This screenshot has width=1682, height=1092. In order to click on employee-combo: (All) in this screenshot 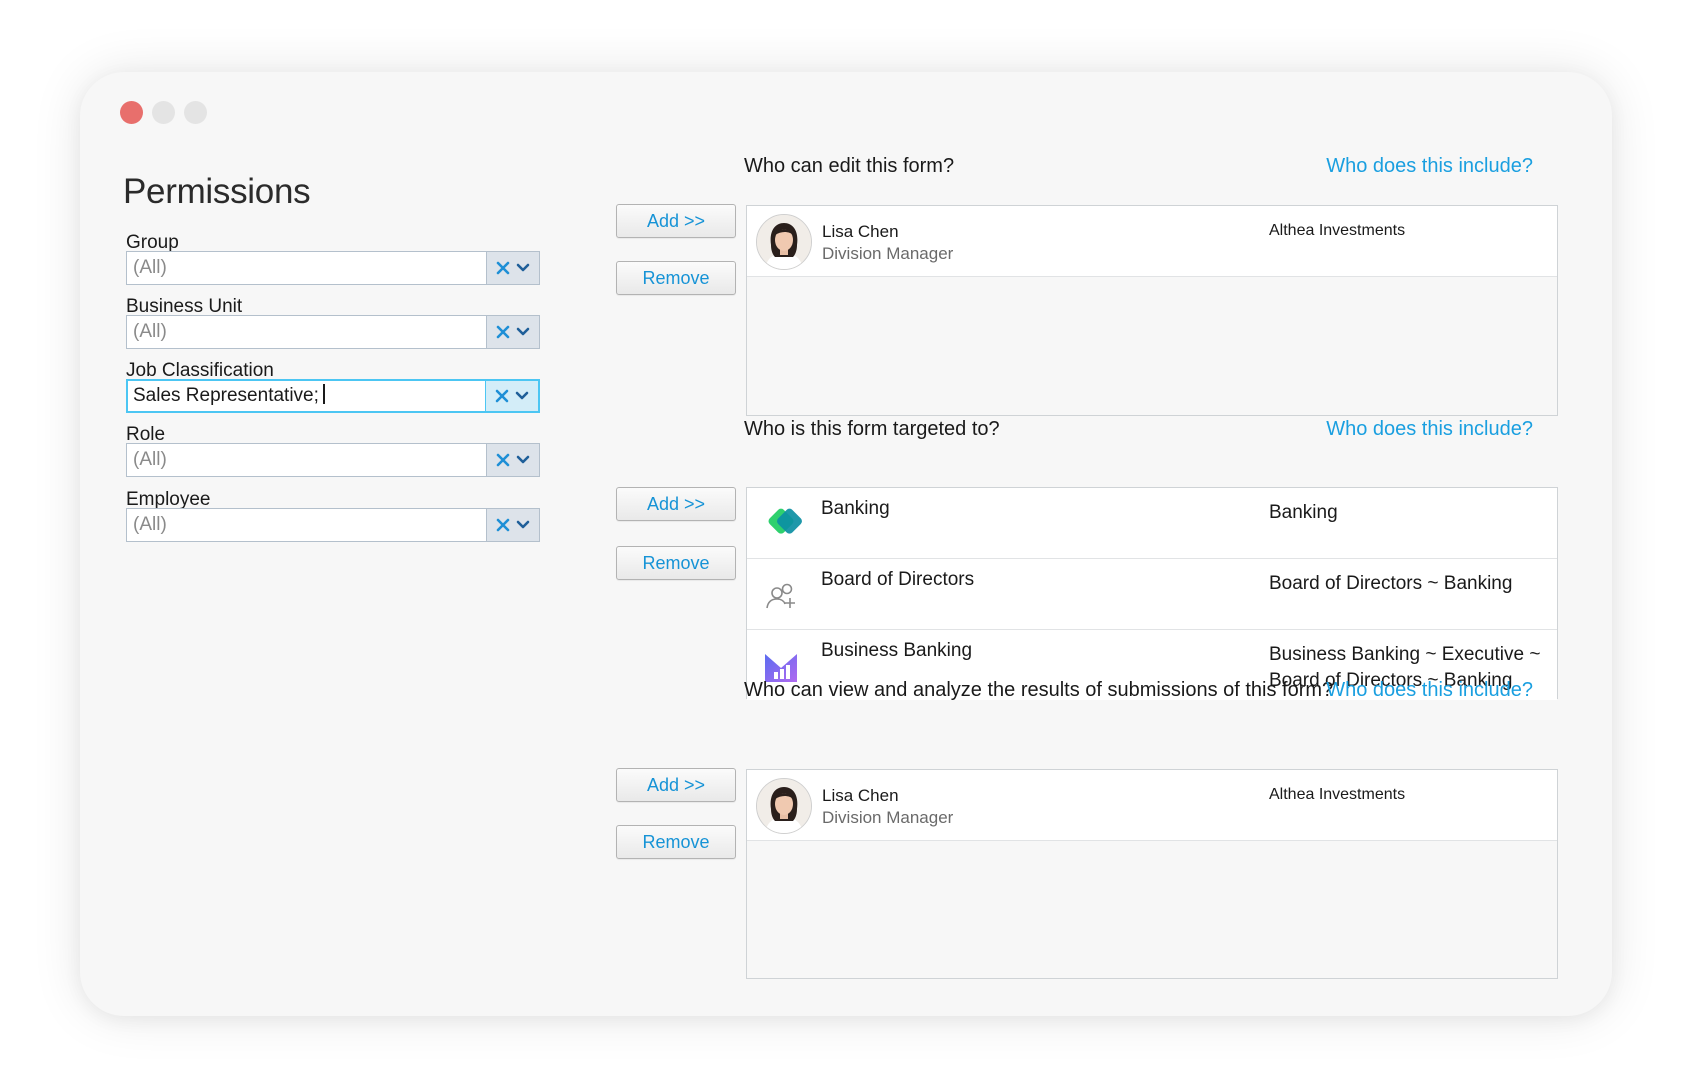, I will do `click(333, 525)`.